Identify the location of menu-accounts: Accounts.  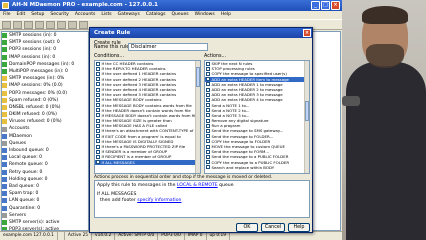
(85, 15).